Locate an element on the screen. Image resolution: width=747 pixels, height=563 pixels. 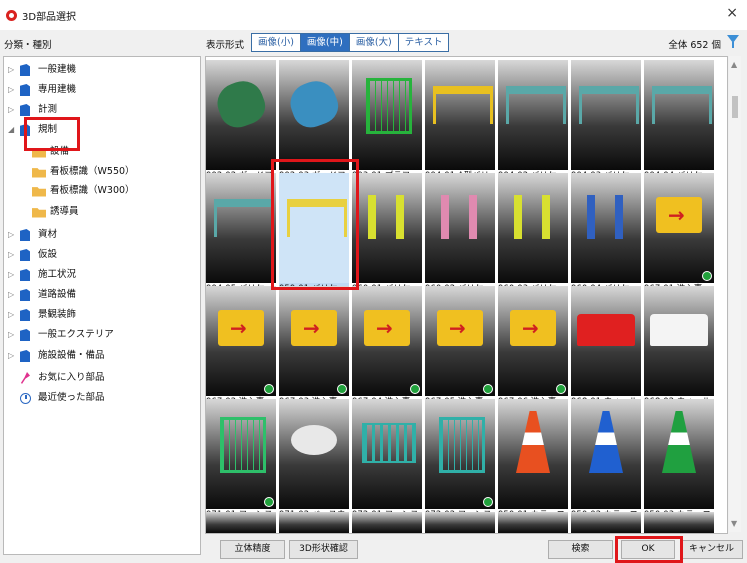
ok-button: OK is located at coordinates (648, 549).